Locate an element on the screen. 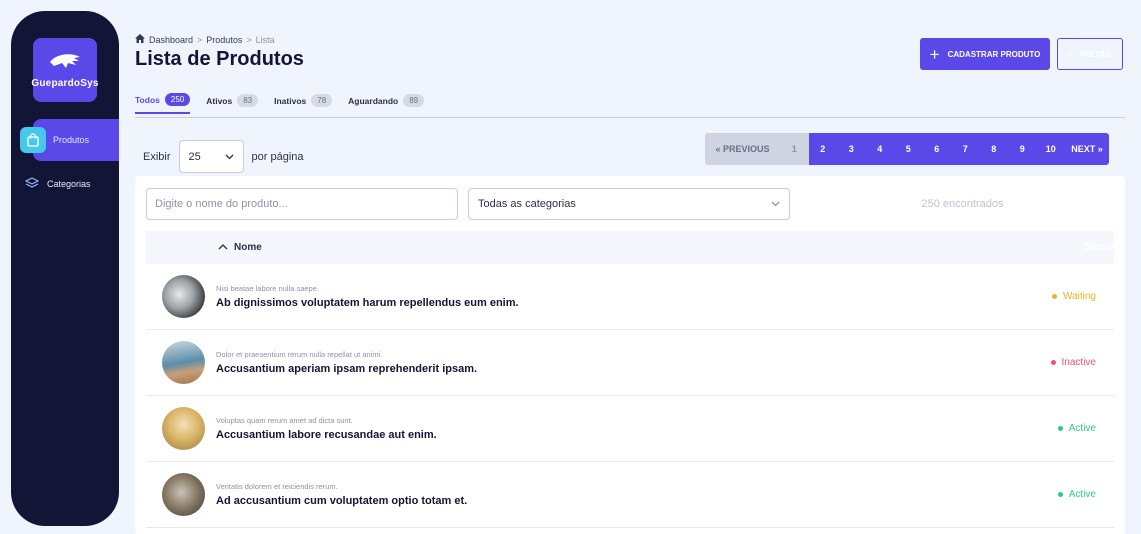  back-button: ‹ VOLTAR is located at coordinates (1090, 54).